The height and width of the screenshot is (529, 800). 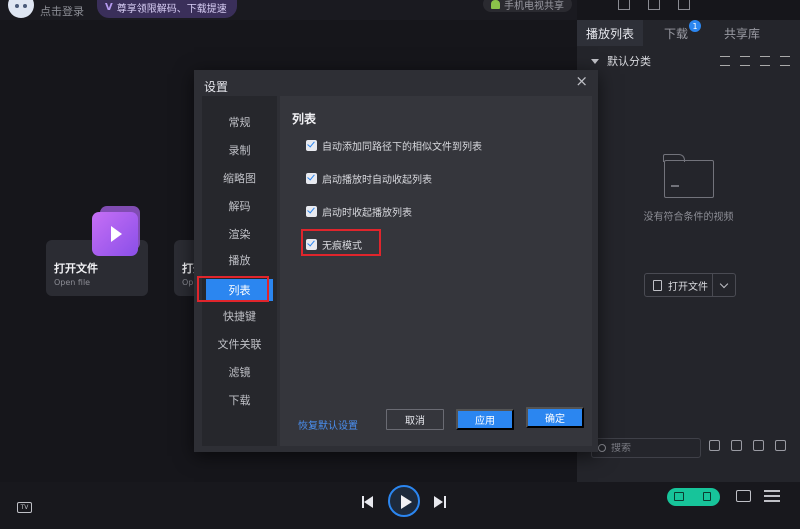 What do you see at coordinates (239, 316) in the screenshot?
I see `nav-shortcuts: 快捷键` at bounding box center [239, 316].